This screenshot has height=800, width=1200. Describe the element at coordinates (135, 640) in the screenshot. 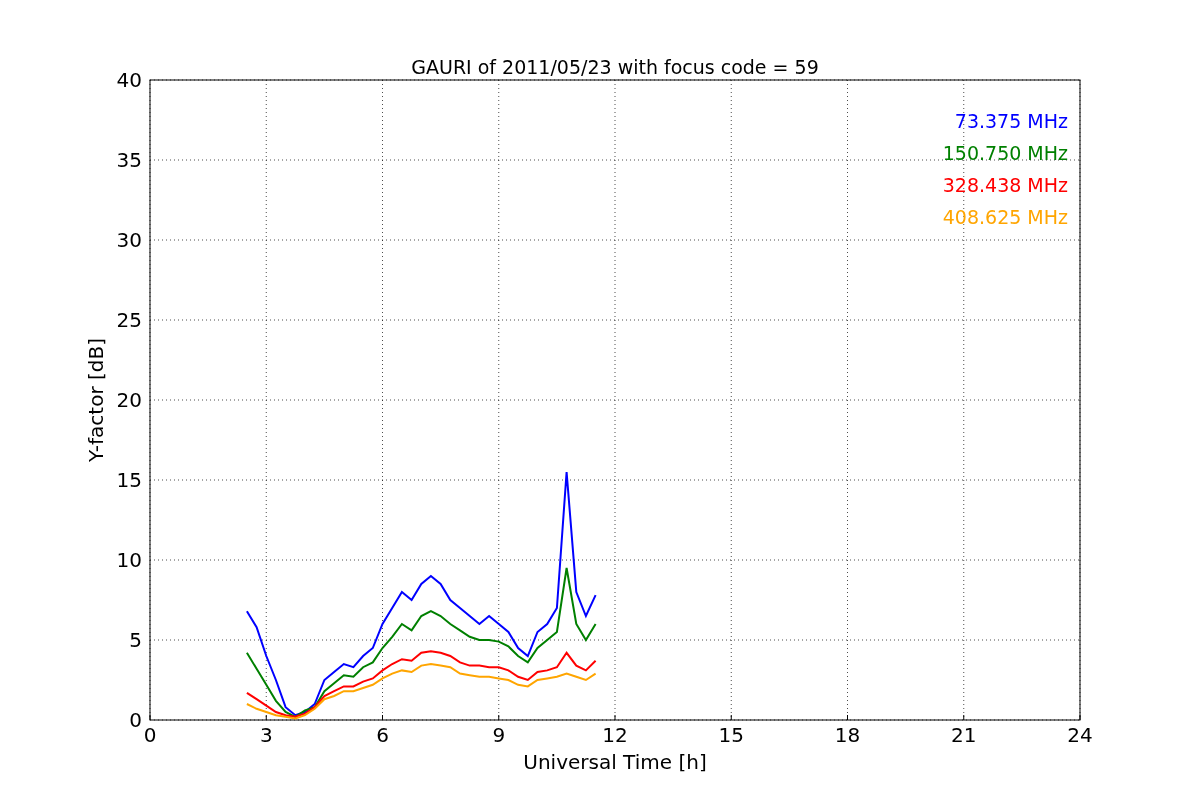

I see `y-tick-label: 5` at that location.